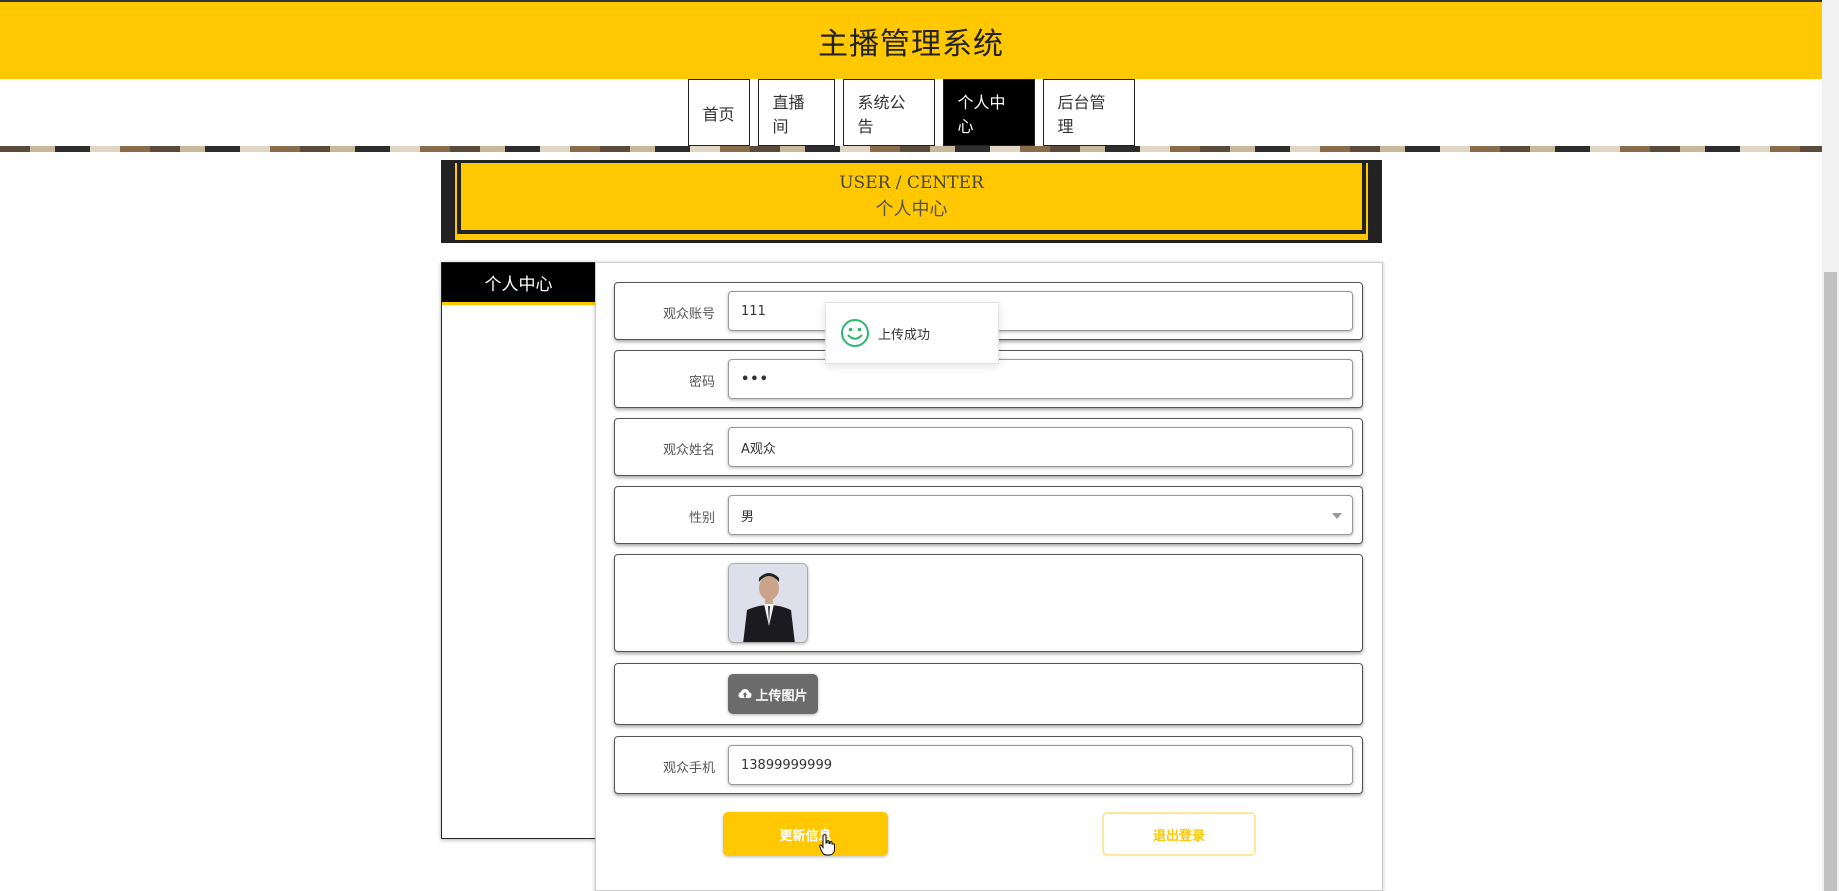 The image size is (1839, 891). Describe the element at coordinates (911, 182) in the screenshot. I see `section-title-en: USER / CENTER` at that location.